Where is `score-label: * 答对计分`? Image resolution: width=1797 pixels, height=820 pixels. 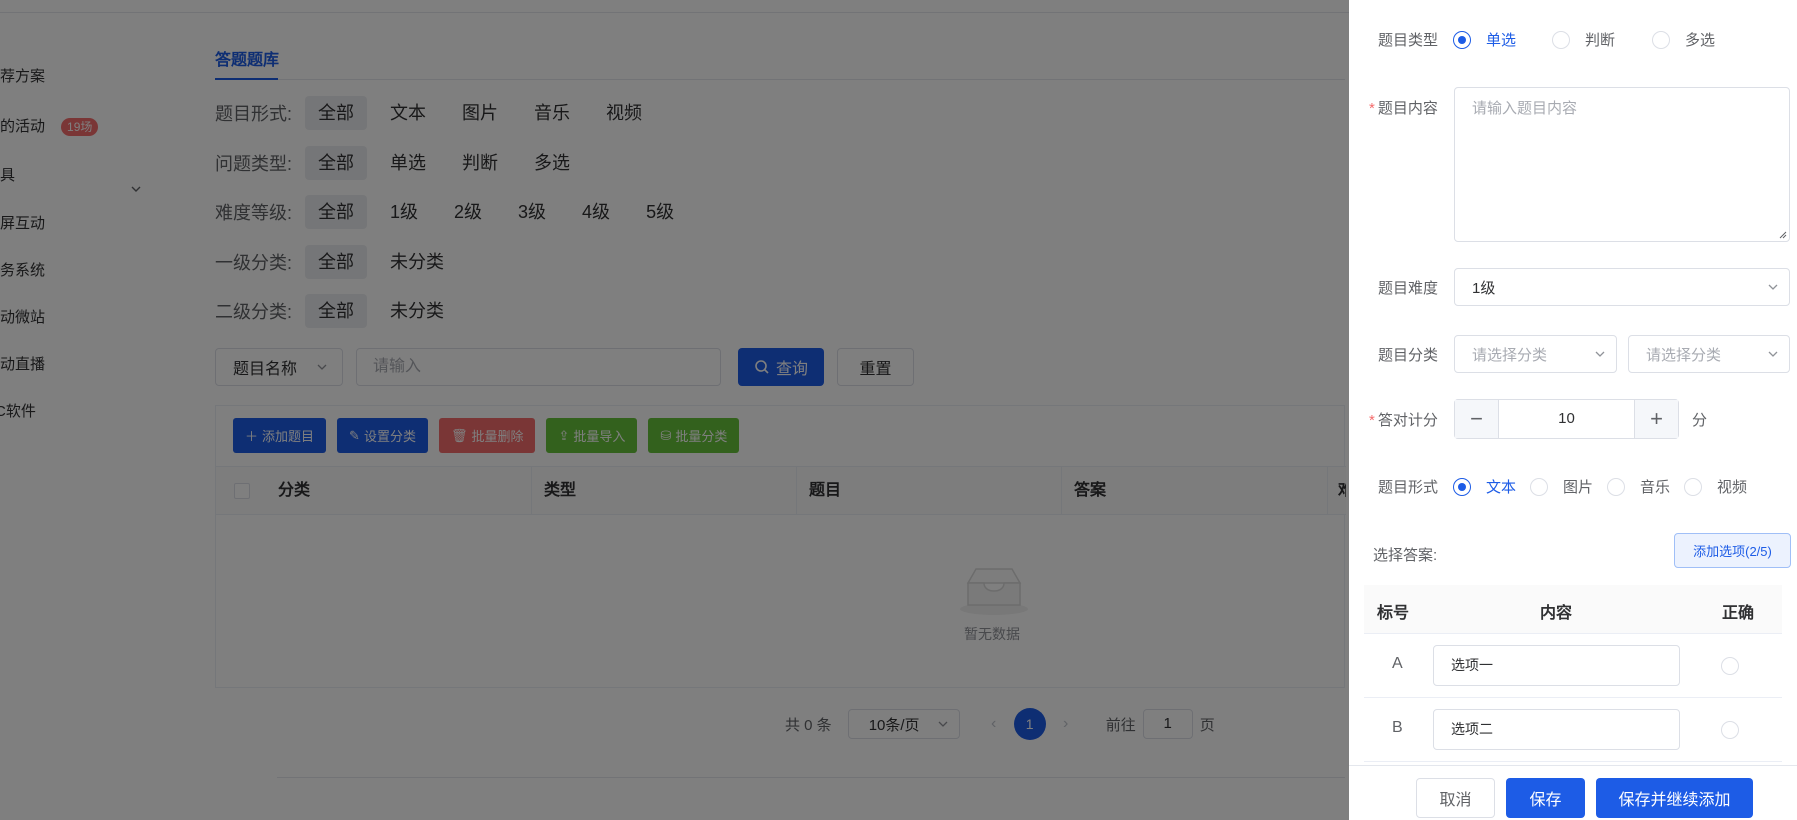
score-label: * 答对计分 is located at coordinates (1403, 419).